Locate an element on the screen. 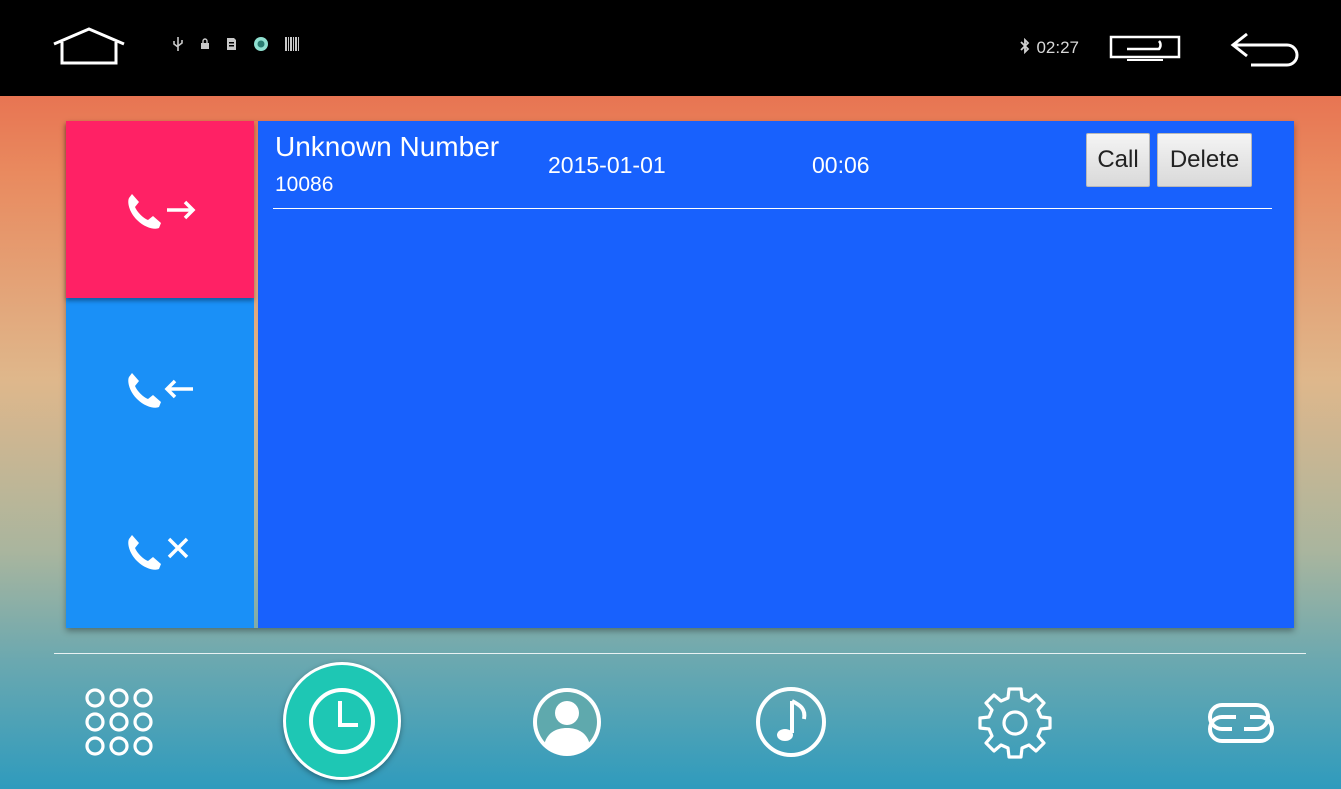  back-icon is located at coordinates (1267, 48).